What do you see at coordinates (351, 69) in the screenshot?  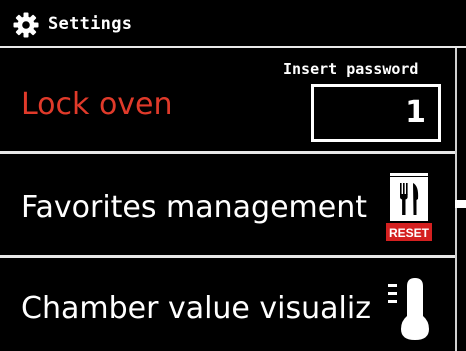 I see `password-label: Insert password` at bounding box center [351, 69].